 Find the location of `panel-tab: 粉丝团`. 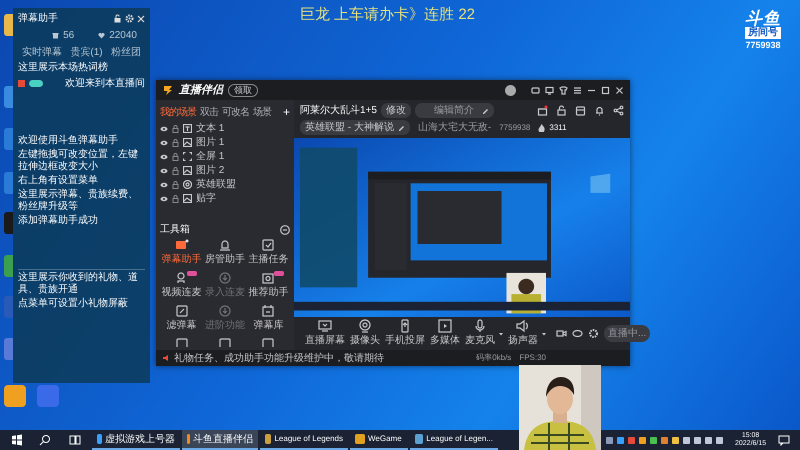

panel-tab: 粉丝团 is located at coordinates (125, 52).